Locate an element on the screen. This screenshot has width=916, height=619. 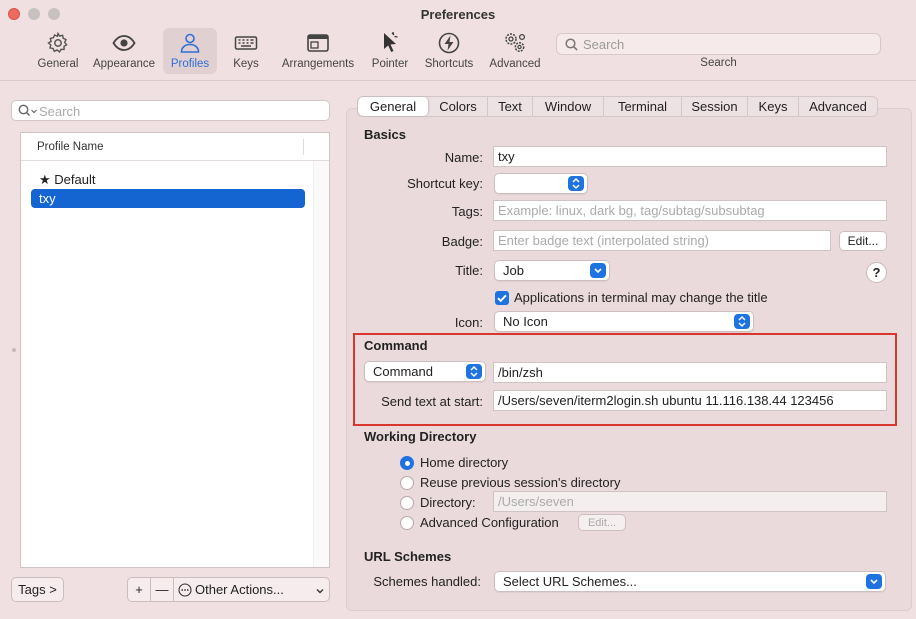
radio-home-directory is located at coordinates (407, 463).